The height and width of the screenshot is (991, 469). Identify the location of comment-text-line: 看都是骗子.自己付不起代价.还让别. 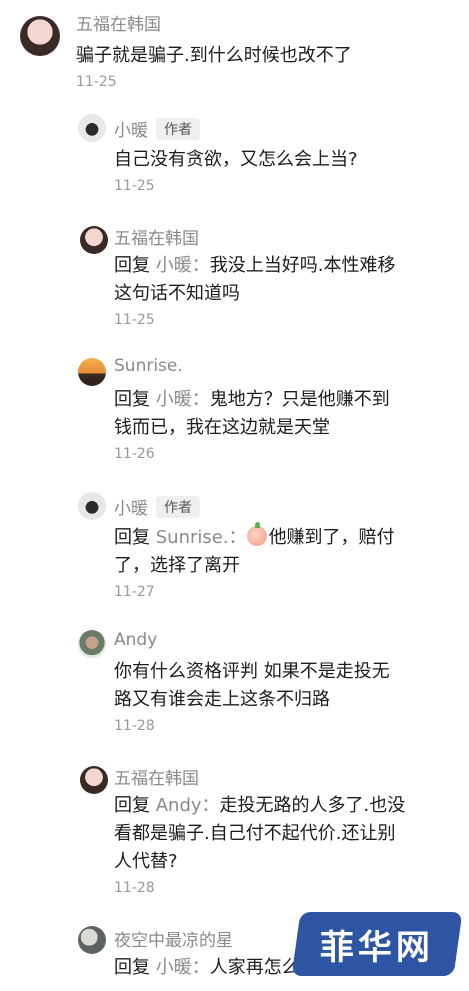
(255, 833).